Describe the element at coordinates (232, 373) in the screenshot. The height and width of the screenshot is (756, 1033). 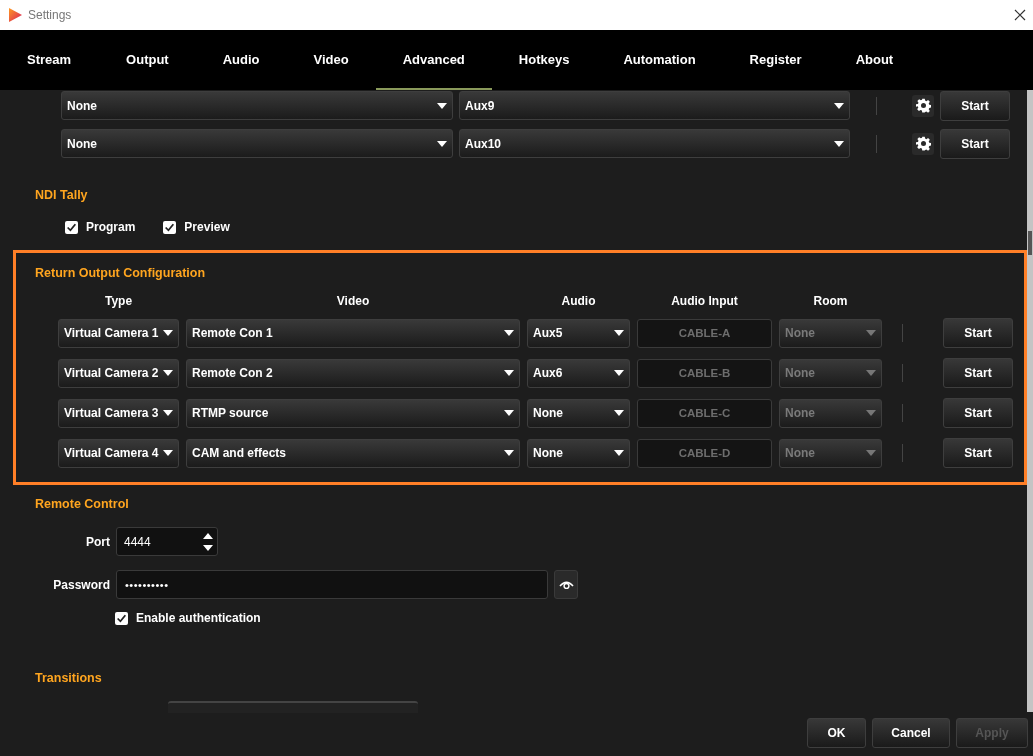
I see `dropdown-value: Remote Con 2` at that location.